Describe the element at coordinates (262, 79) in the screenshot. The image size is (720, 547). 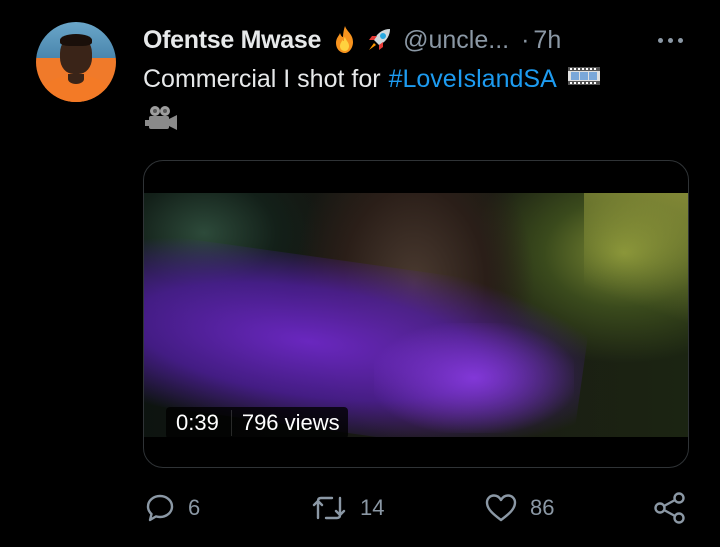
I see `tweet-text-prefix: Commercial I shot for` at that location.